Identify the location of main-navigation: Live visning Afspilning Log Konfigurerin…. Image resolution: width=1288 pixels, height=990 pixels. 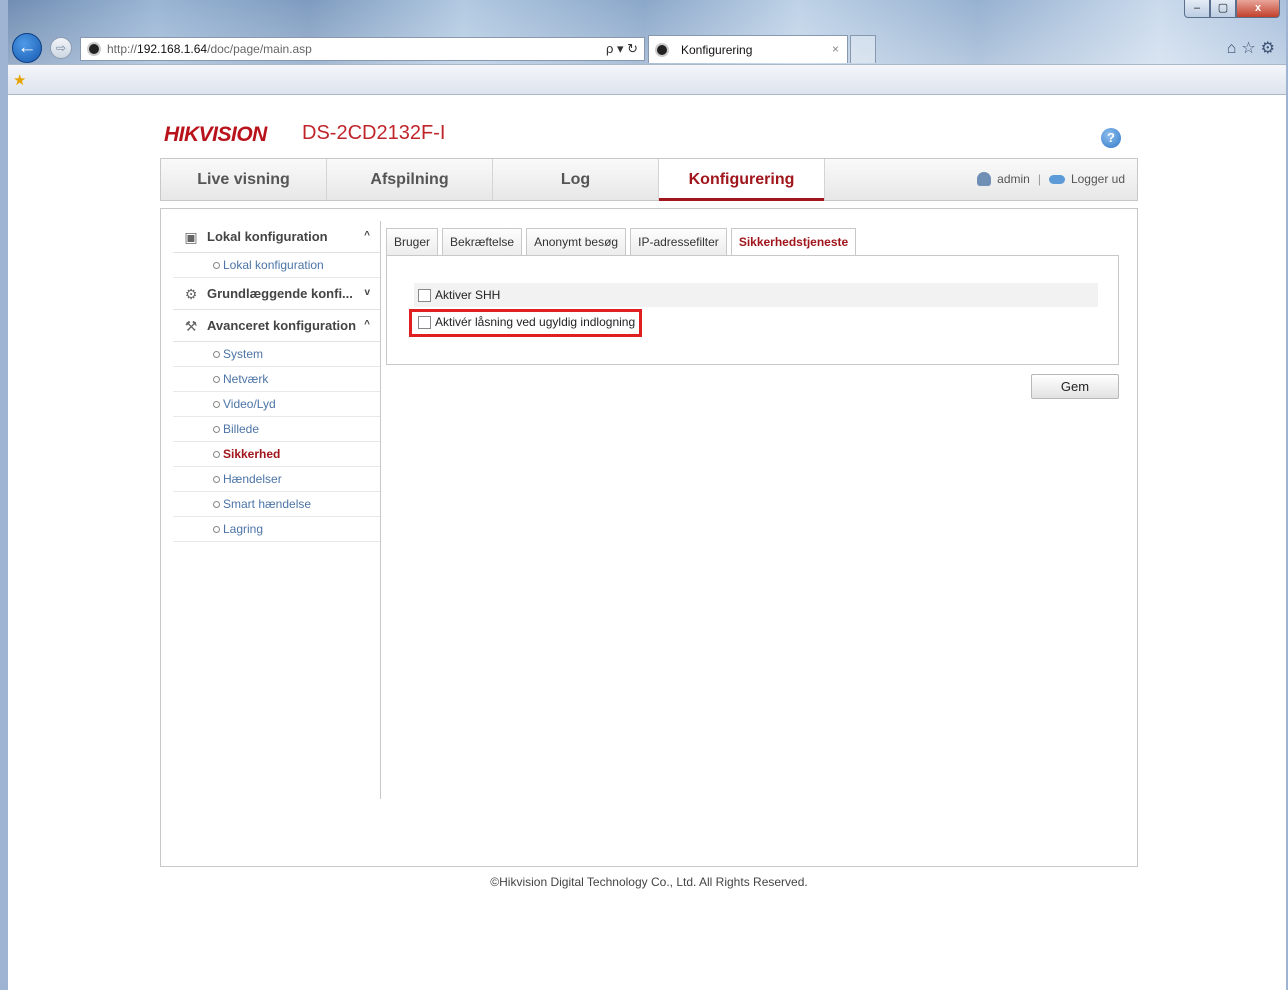
(649, 179).